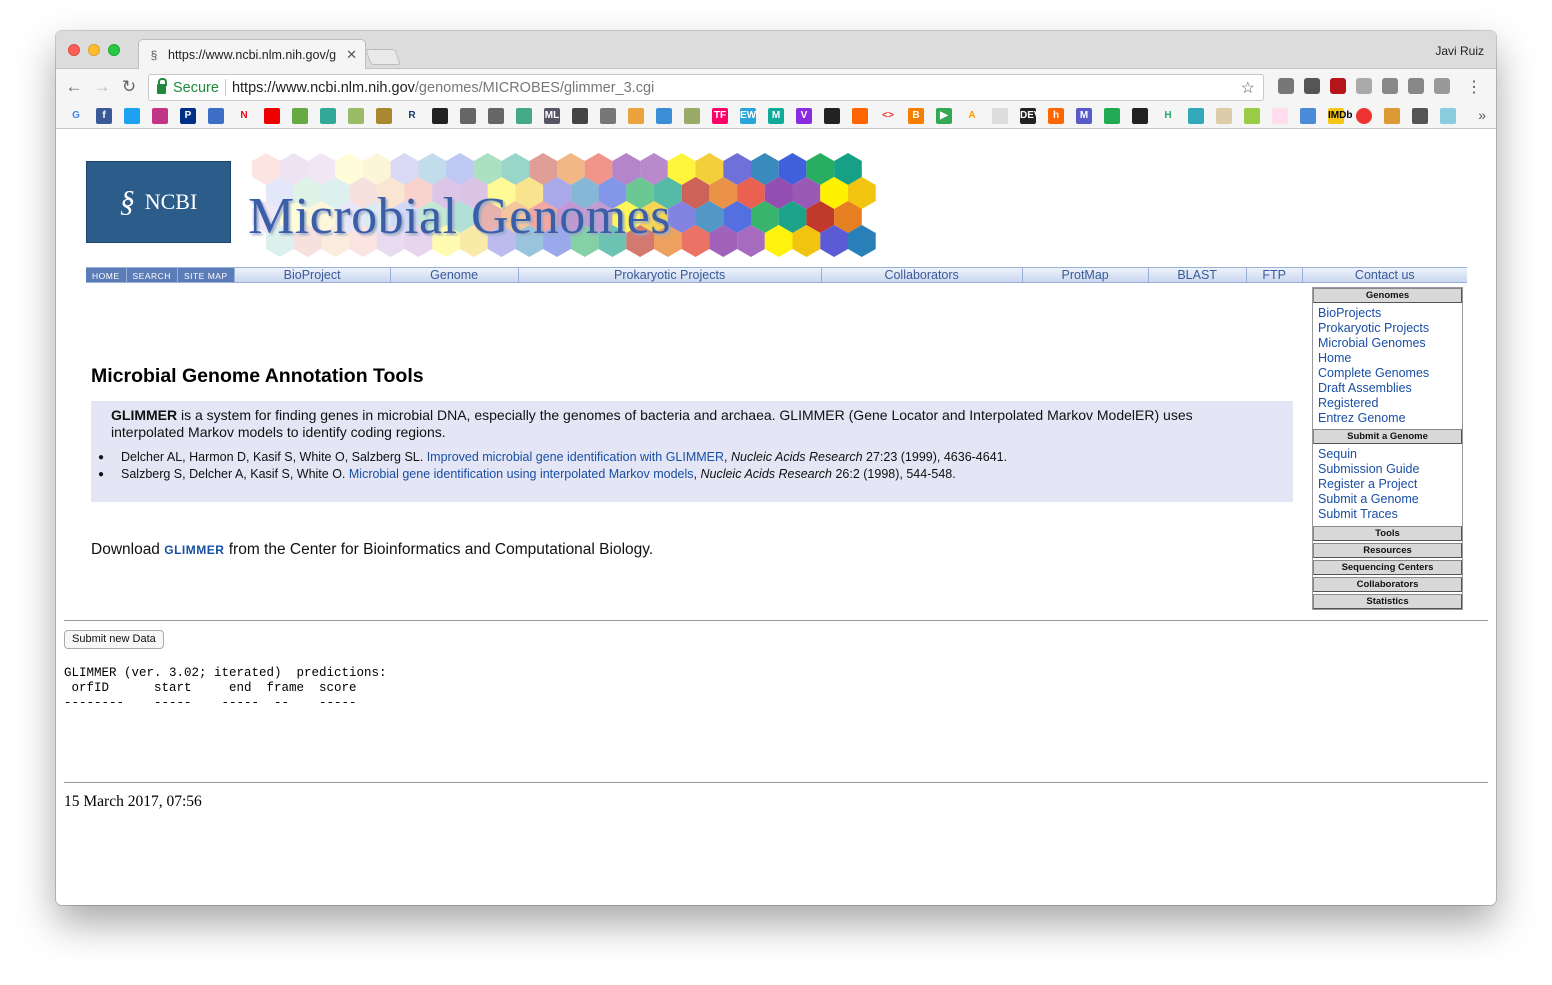 The height and width of the screenshot is (985, 1552). Describe the element at coordinates (216, 116) in the screenshot. I see `mail-bookmark-icon` at that location.